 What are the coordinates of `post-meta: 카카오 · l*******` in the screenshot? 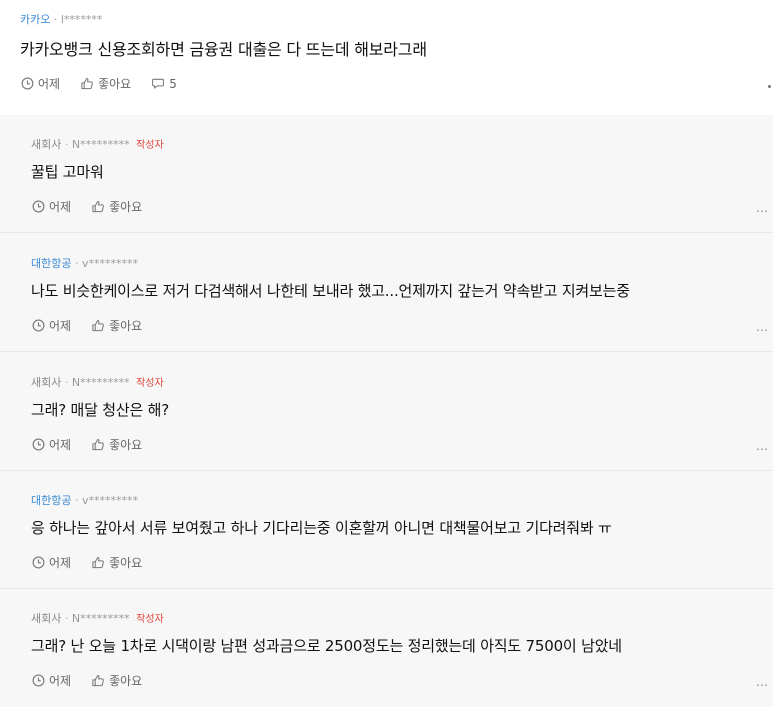 It's located at (61, 19).